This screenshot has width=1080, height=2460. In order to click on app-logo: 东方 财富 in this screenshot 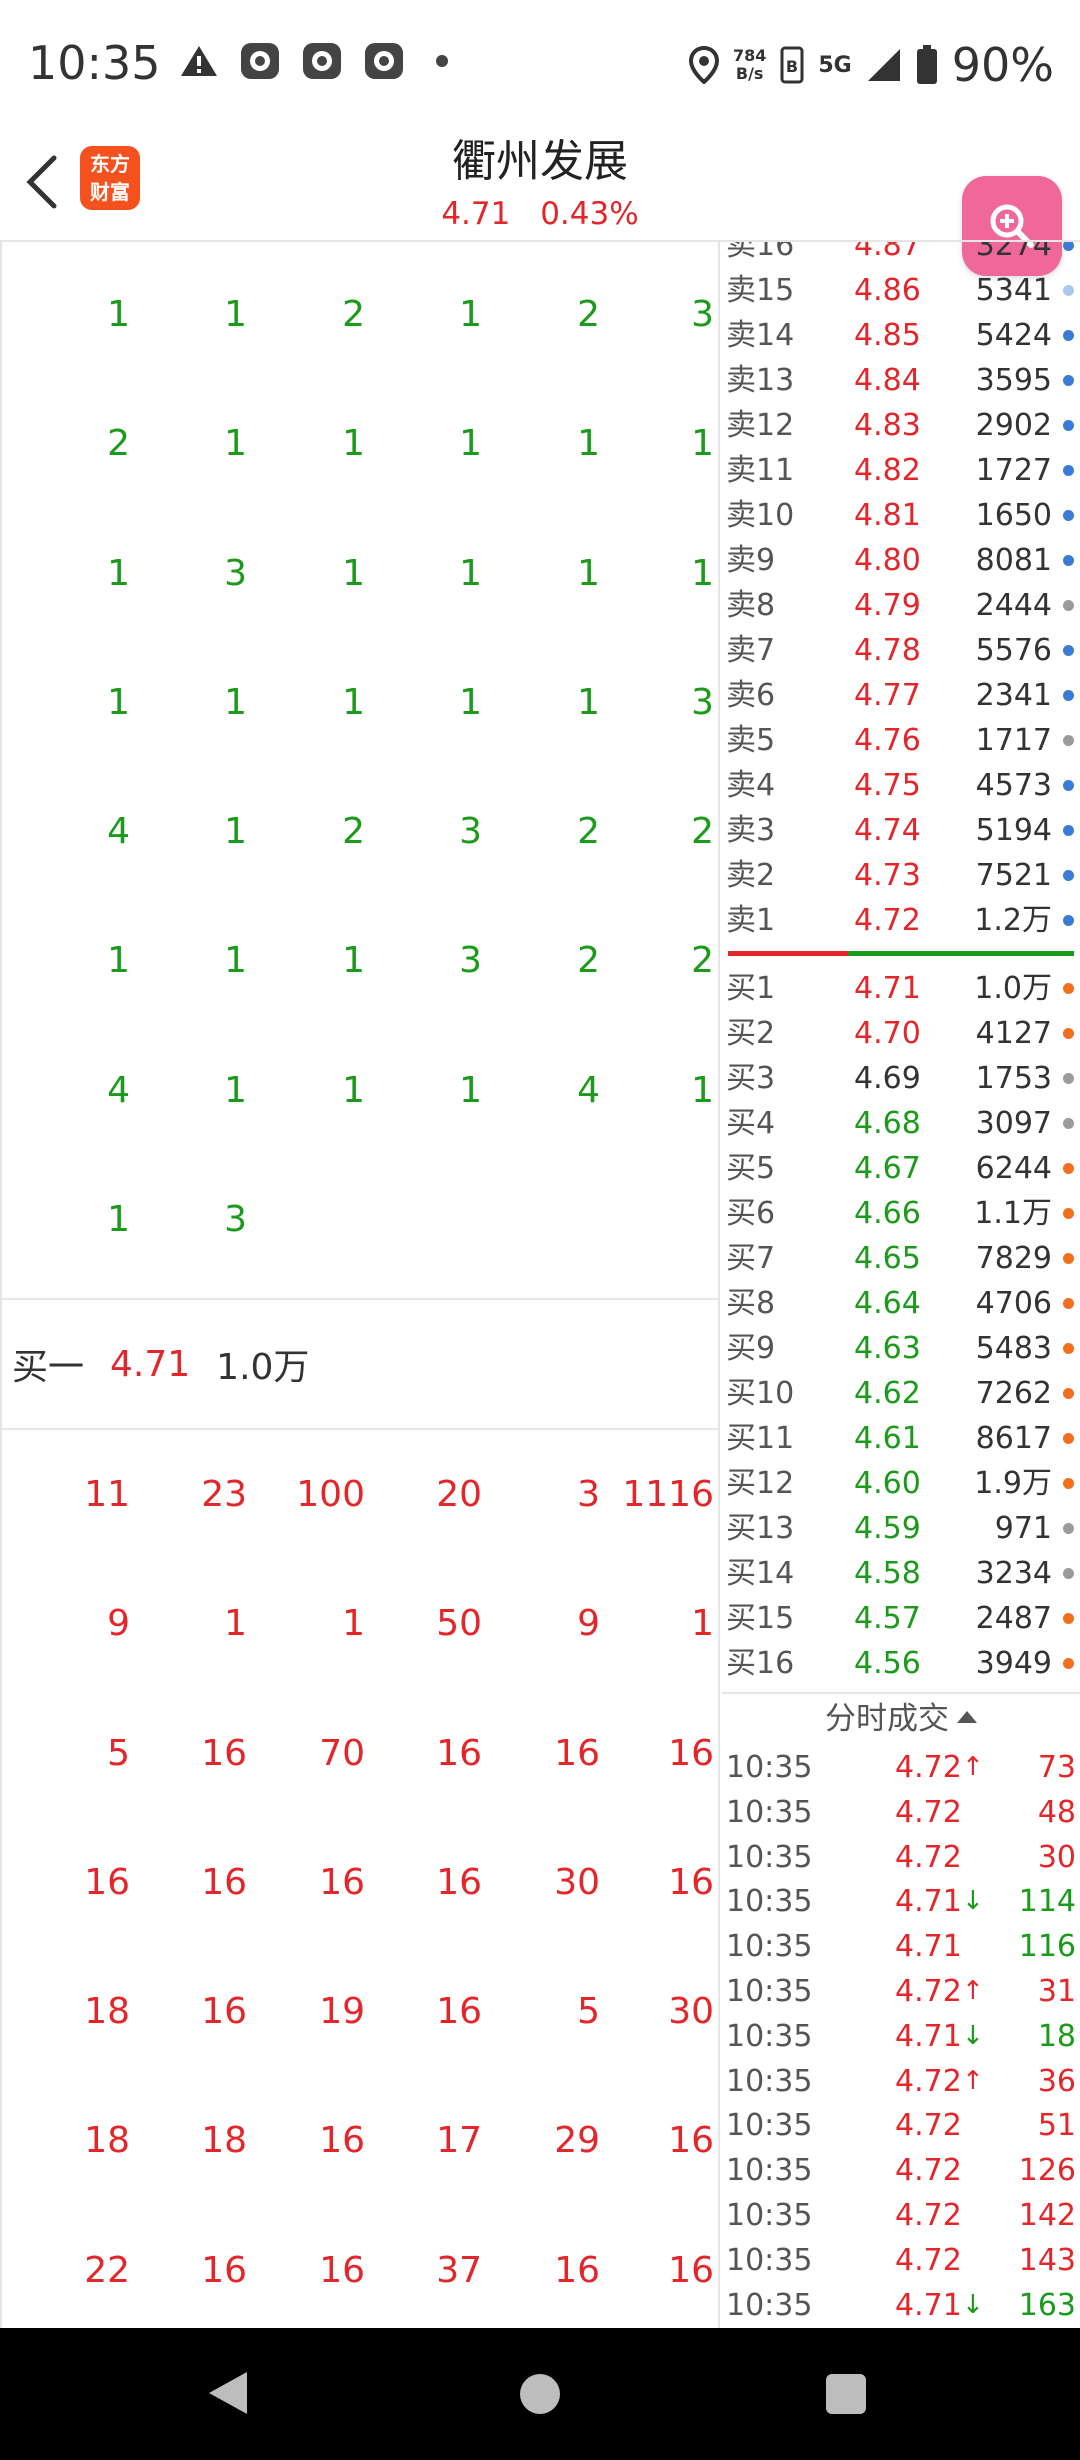, I will do `click(110, 178)`.